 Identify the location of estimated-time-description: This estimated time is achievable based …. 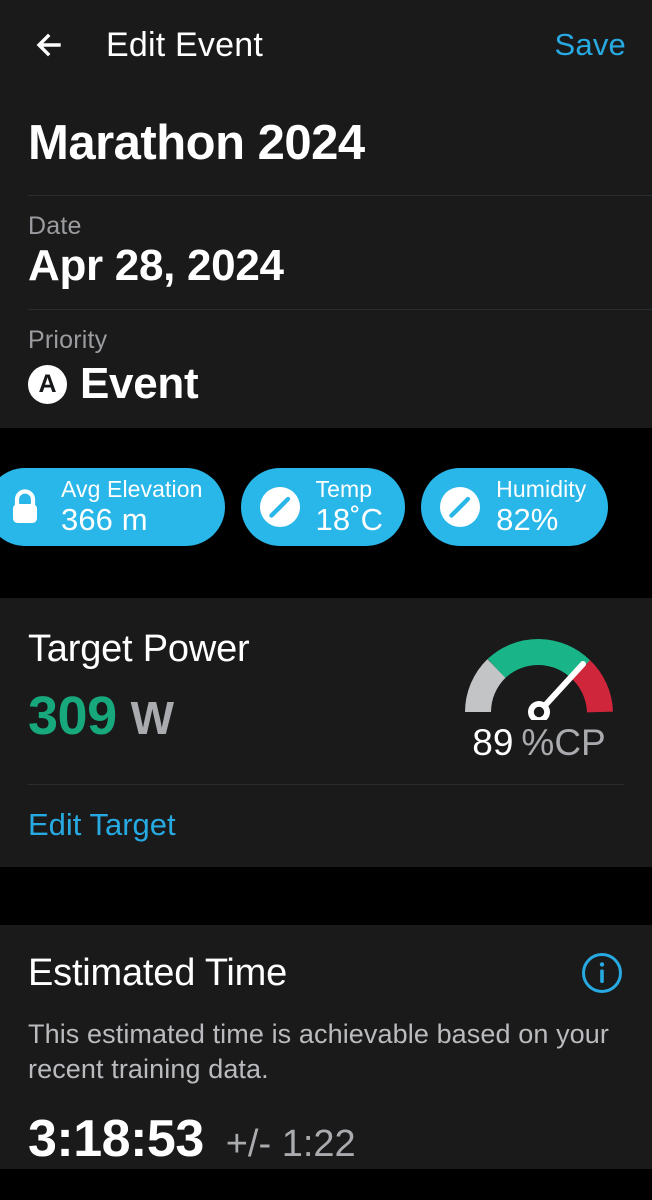
(318, 1052).